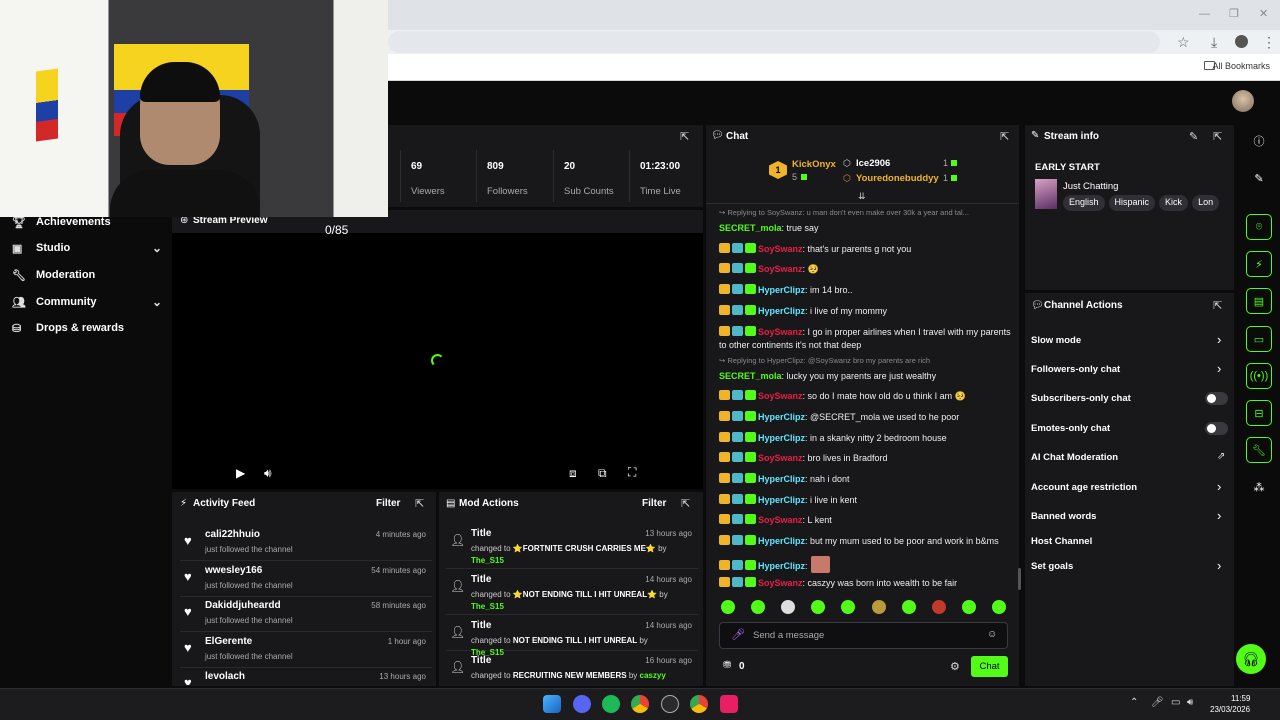 The height and width of the screenshot is (720, 1280). Describe the element at coordinates (1241, 41) in the screenshot. I see `profile-icon` at that location.